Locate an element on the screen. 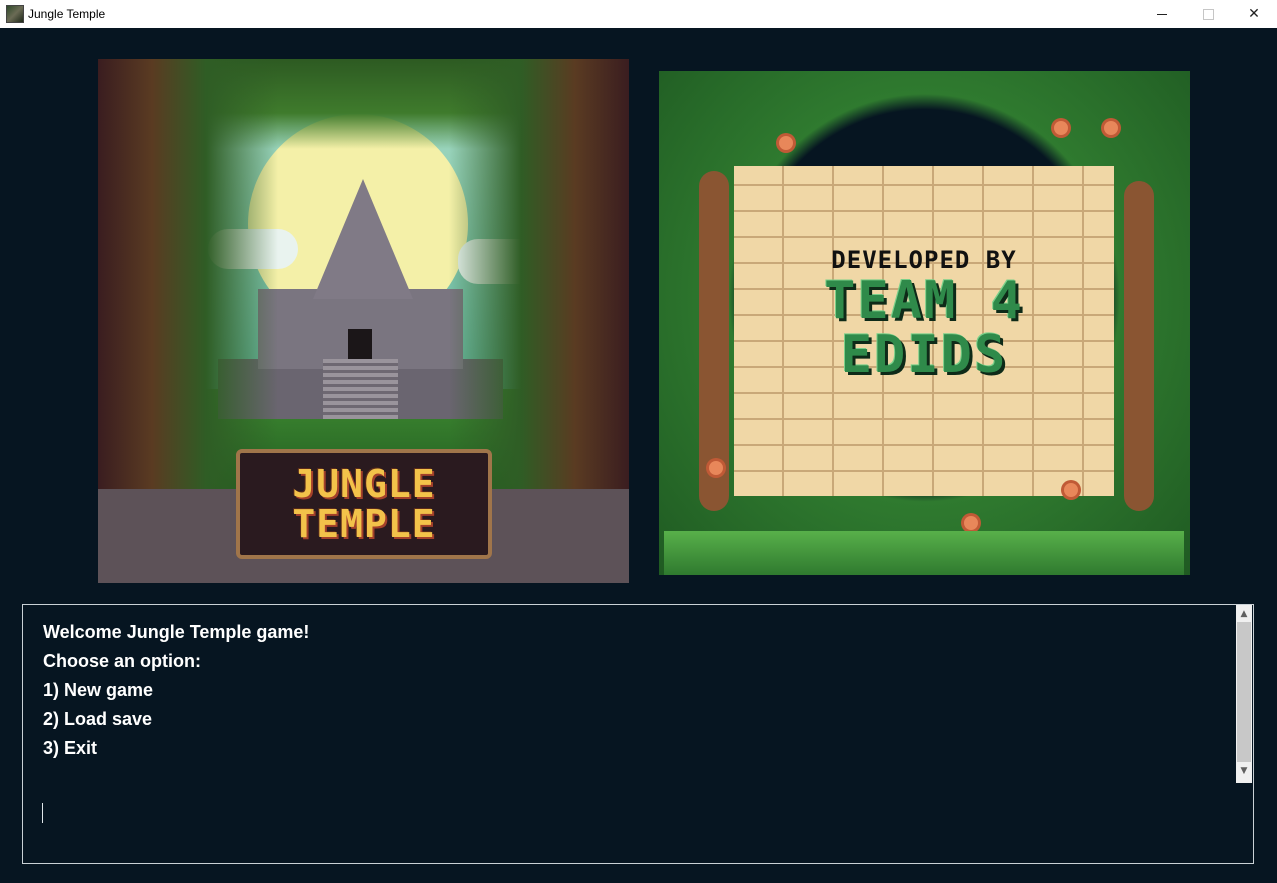 The image size is (1277, 883). credits-team-name: EDIDS is located at coordinates (924, 355).